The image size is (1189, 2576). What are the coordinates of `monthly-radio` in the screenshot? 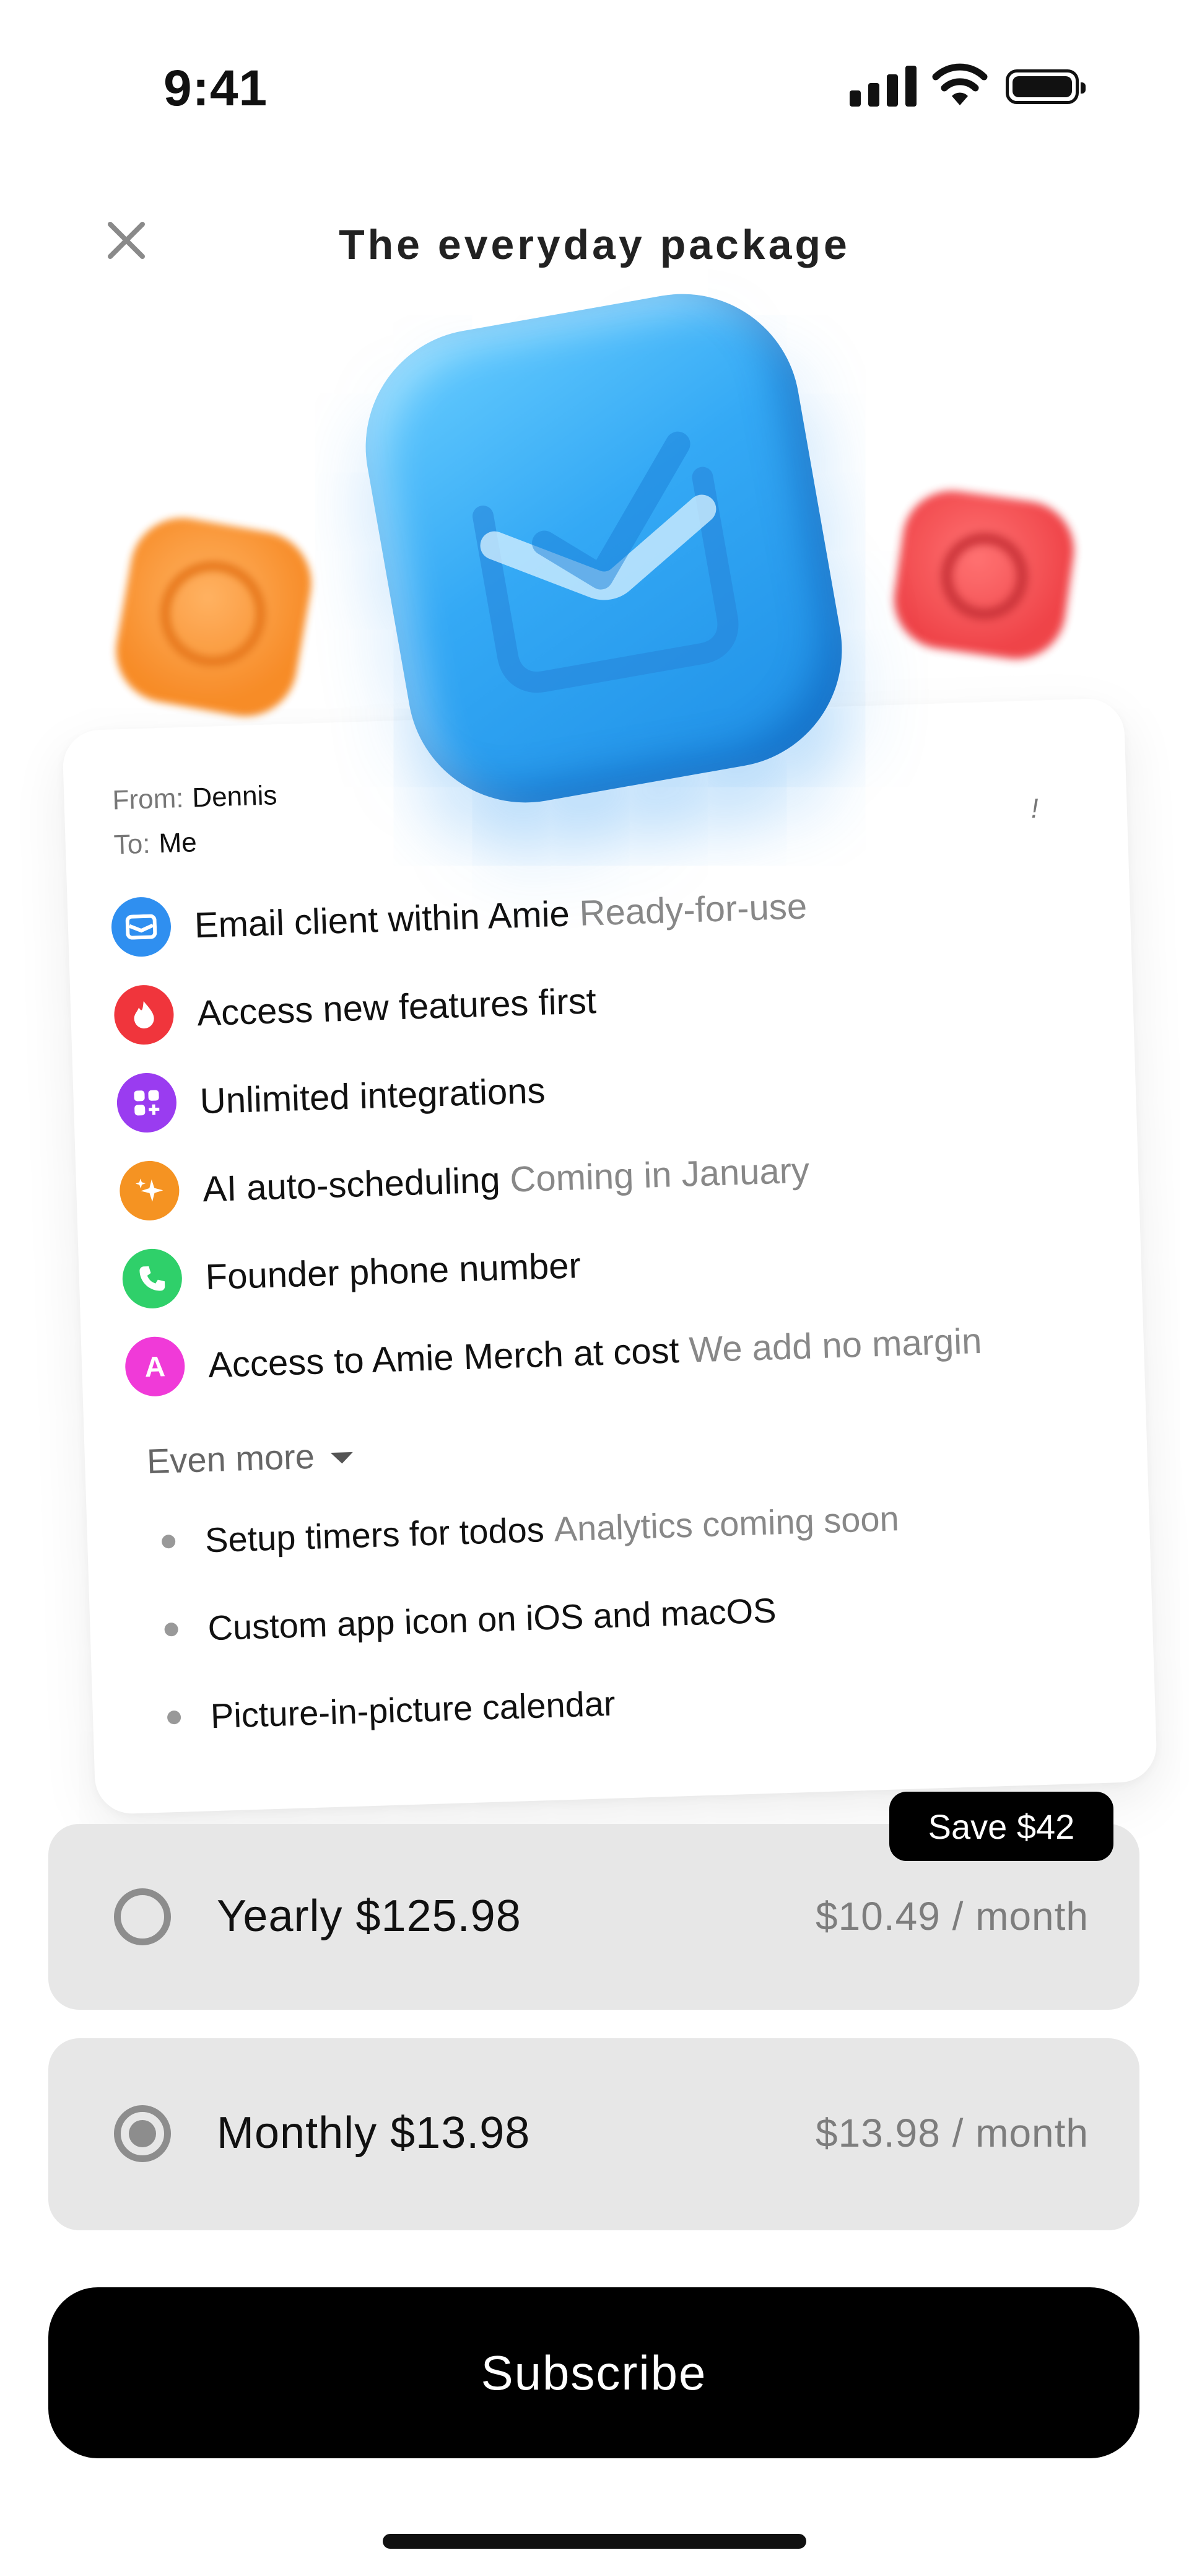 It's located at (142, 2133).